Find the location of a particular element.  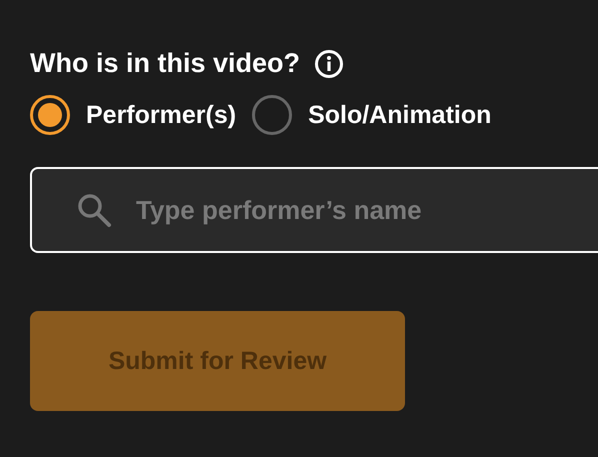

info-icon is located at coordinates (329, 63).